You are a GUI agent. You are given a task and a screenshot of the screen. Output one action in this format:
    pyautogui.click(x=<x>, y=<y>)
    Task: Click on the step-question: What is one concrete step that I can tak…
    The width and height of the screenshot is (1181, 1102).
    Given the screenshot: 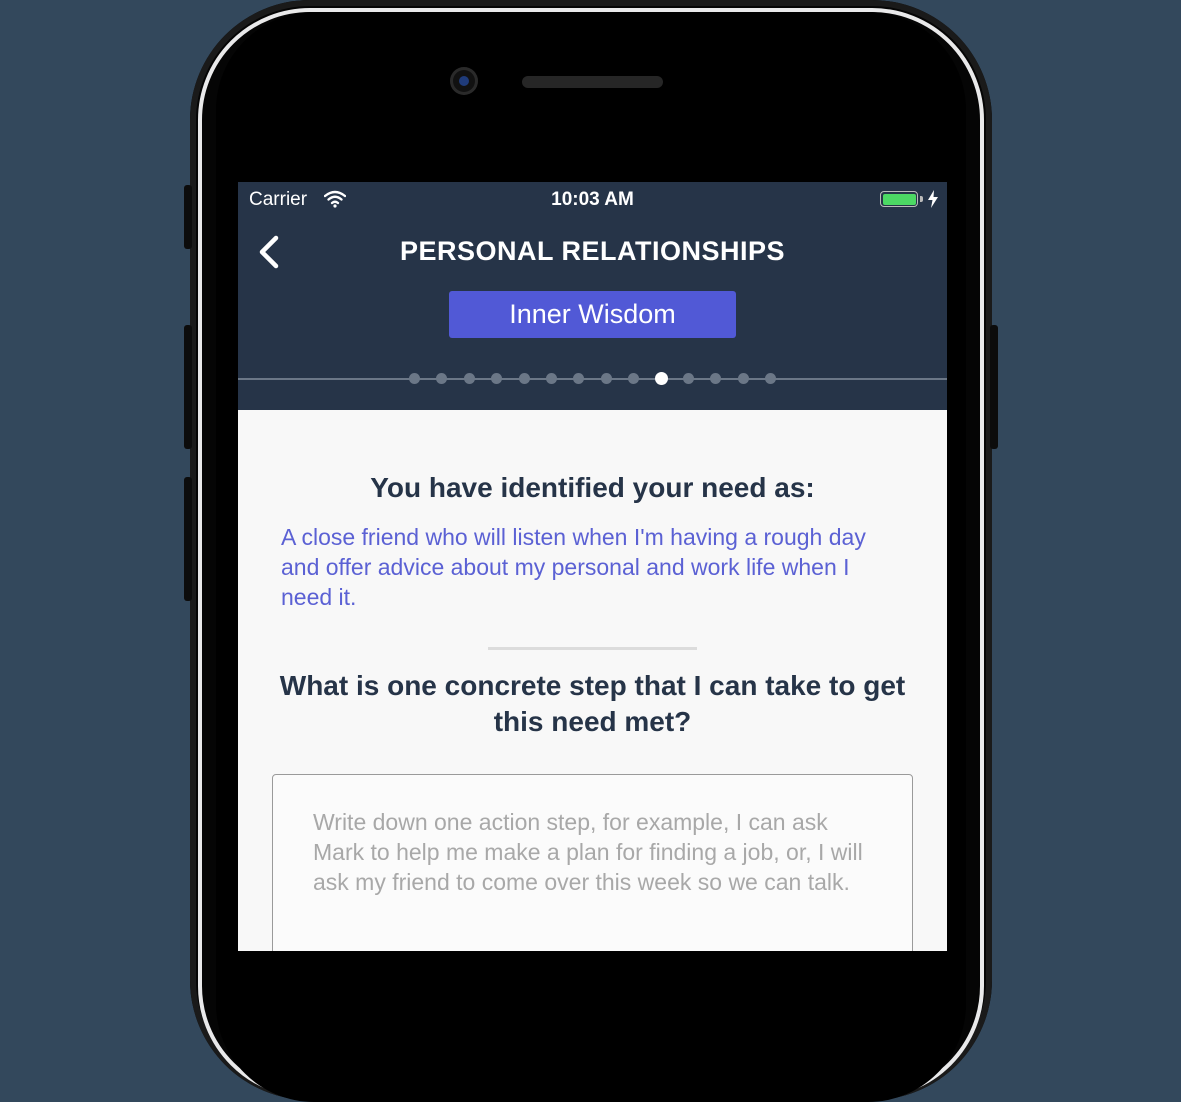 What is the action you would take?
    pyautogui.click(x=592, y=703)
    